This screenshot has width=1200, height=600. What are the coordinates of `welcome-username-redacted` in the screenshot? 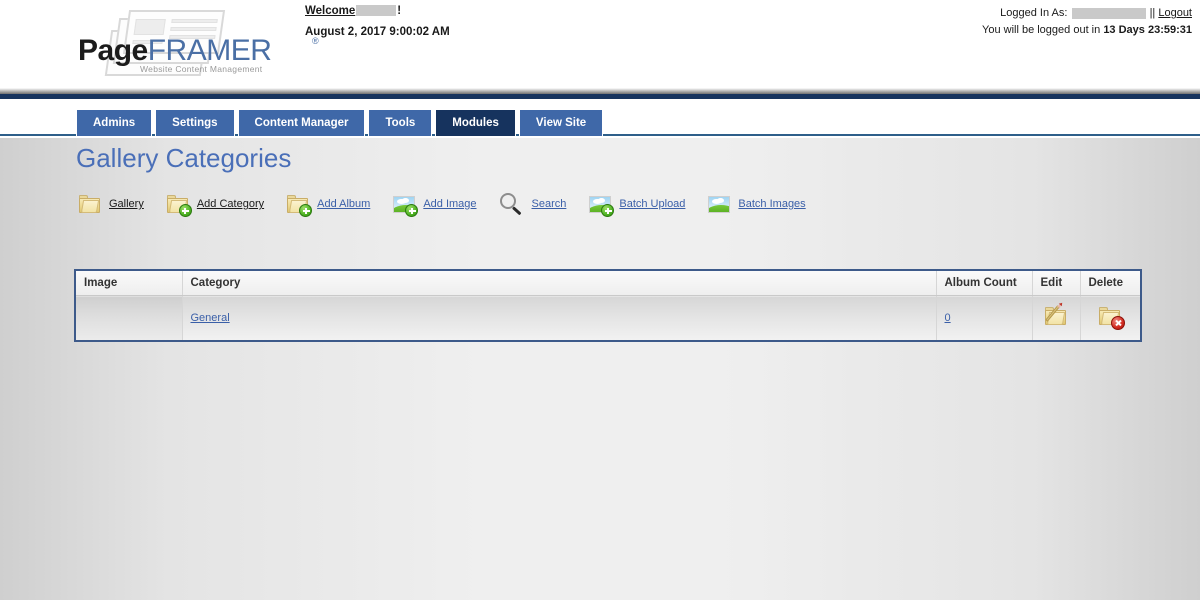 It's located at (376, 11).